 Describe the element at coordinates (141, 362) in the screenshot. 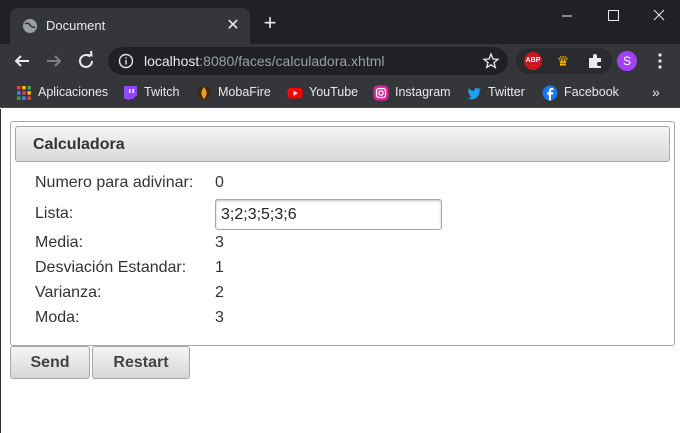

I see `restart-button: Restart` at that location.